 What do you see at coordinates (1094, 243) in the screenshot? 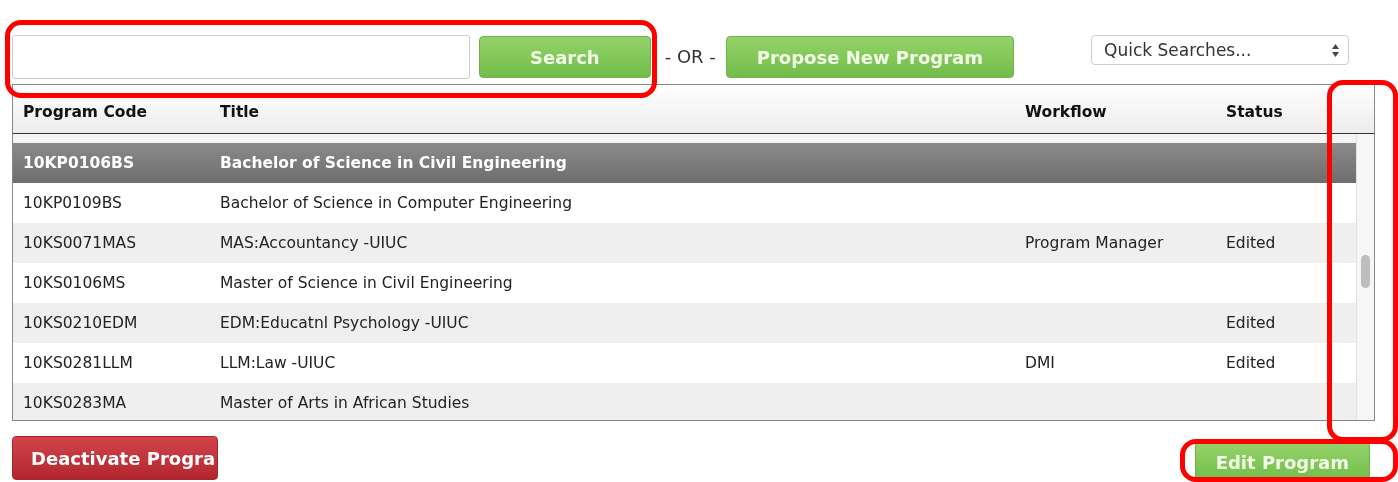
I see `table-cell-text: Program Manager` at bounding box center [1094, 243].